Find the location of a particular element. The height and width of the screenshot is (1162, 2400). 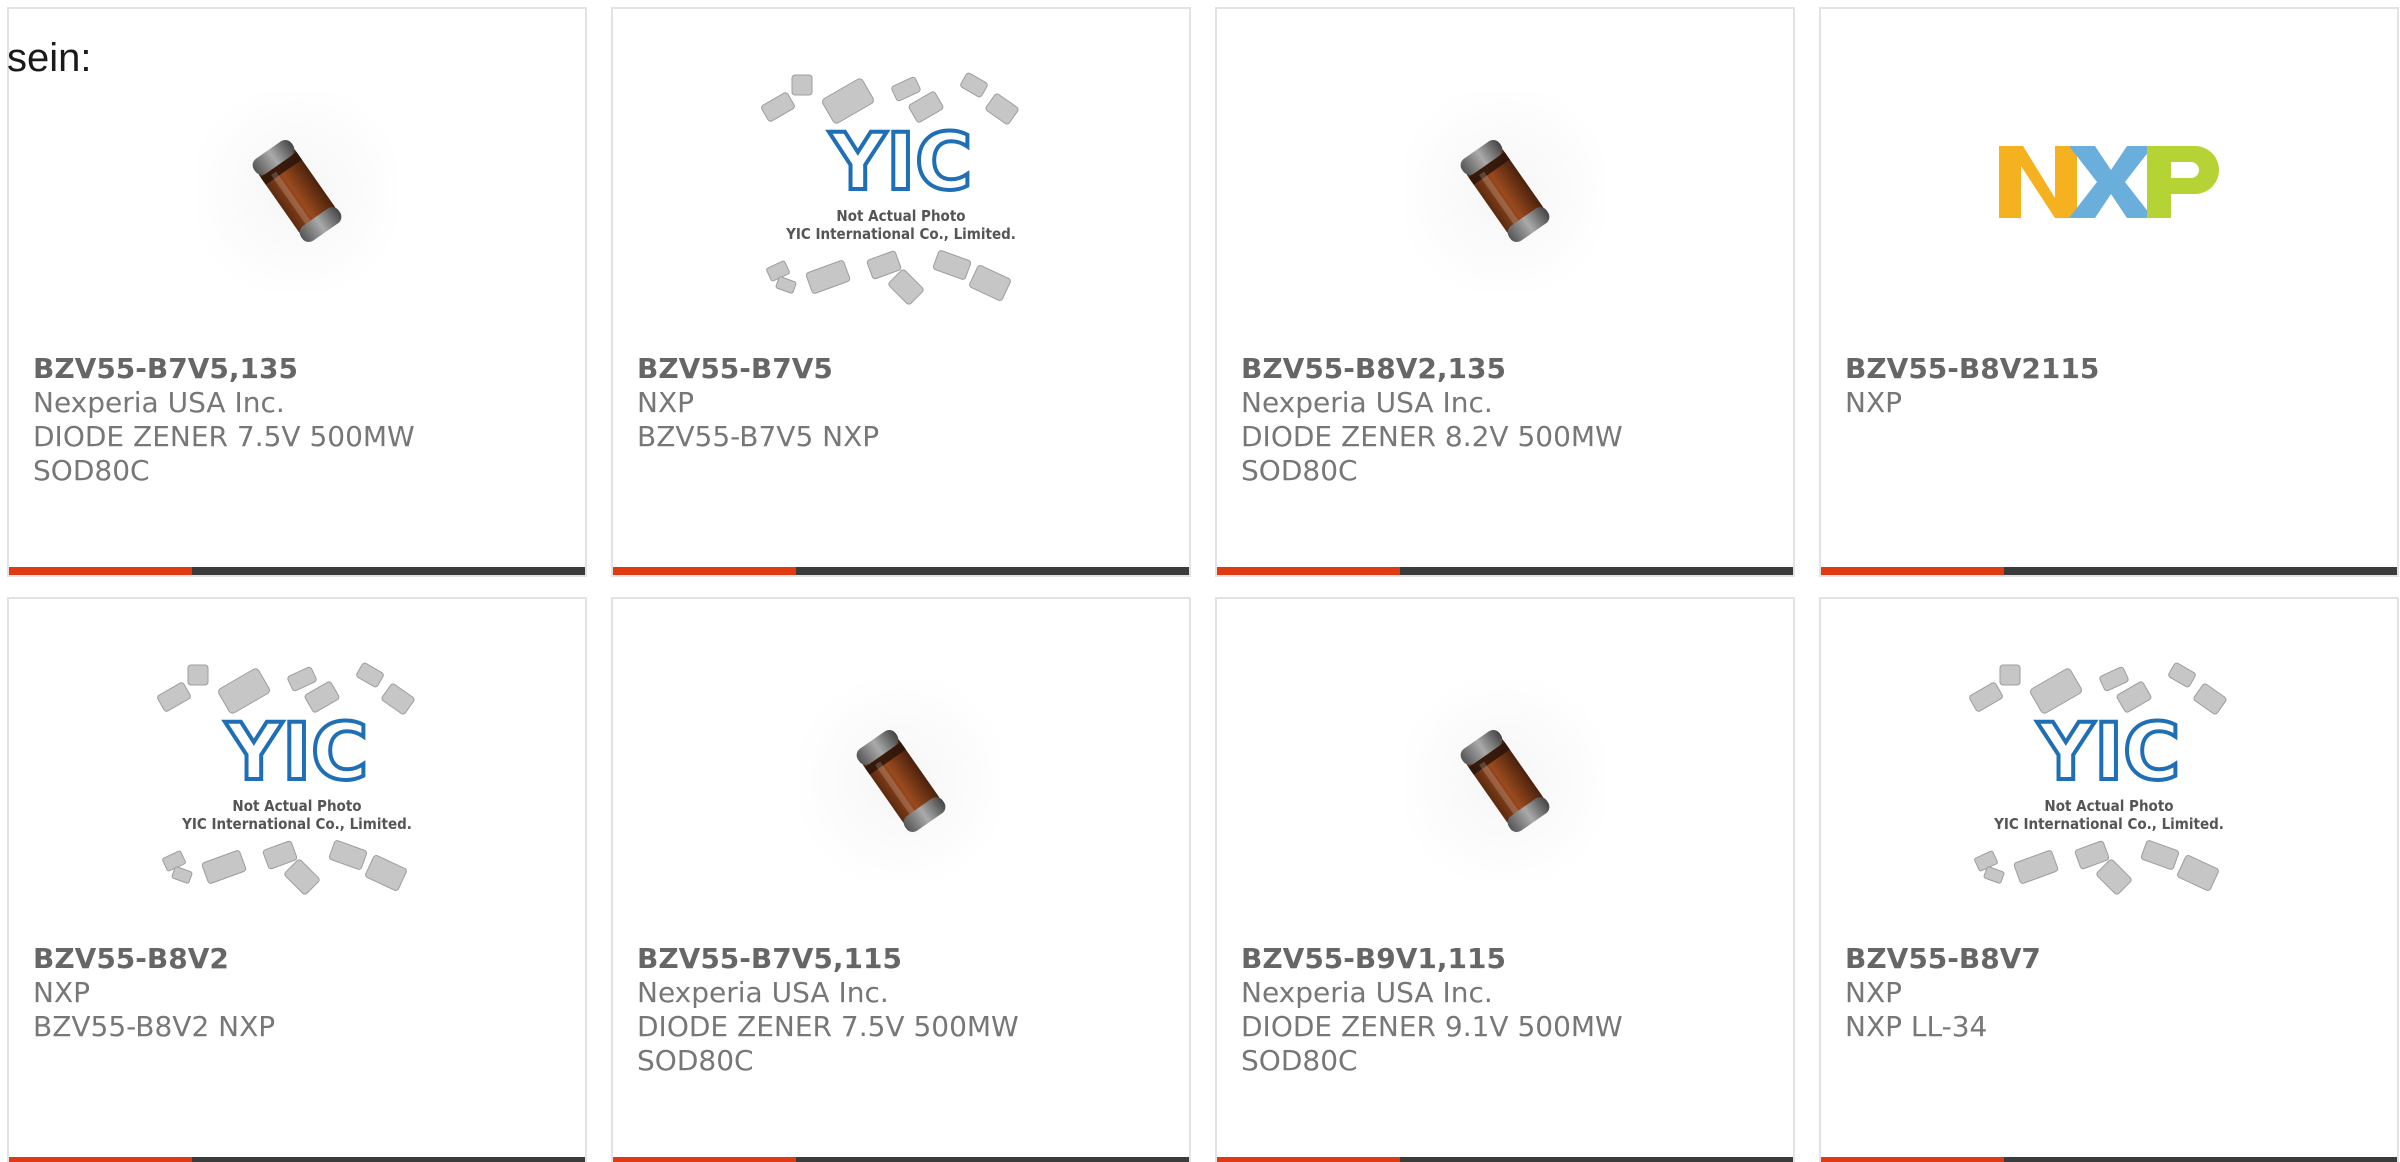

part-number: BZV55-B7V5,115 is located at coordinates (903, 959).